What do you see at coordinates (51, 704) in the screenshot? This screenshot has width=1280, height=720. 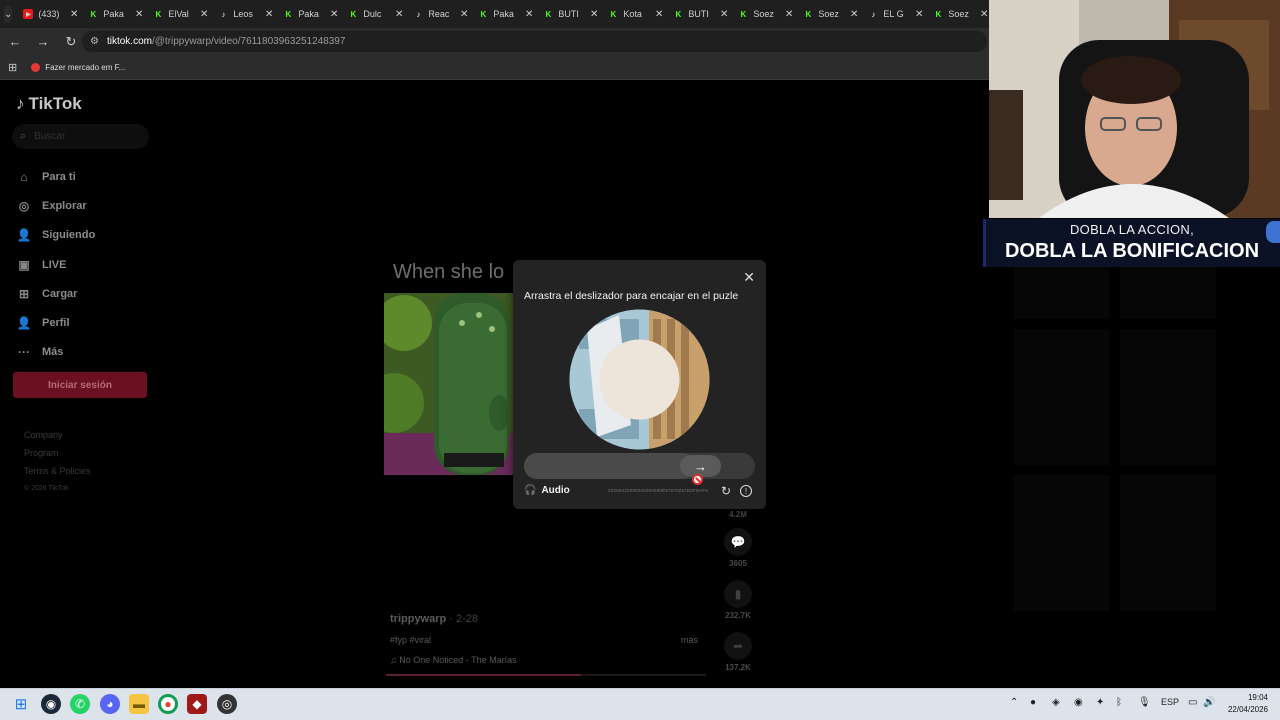 I see `steam-icon: ◉` at bounding box center [51, 704].